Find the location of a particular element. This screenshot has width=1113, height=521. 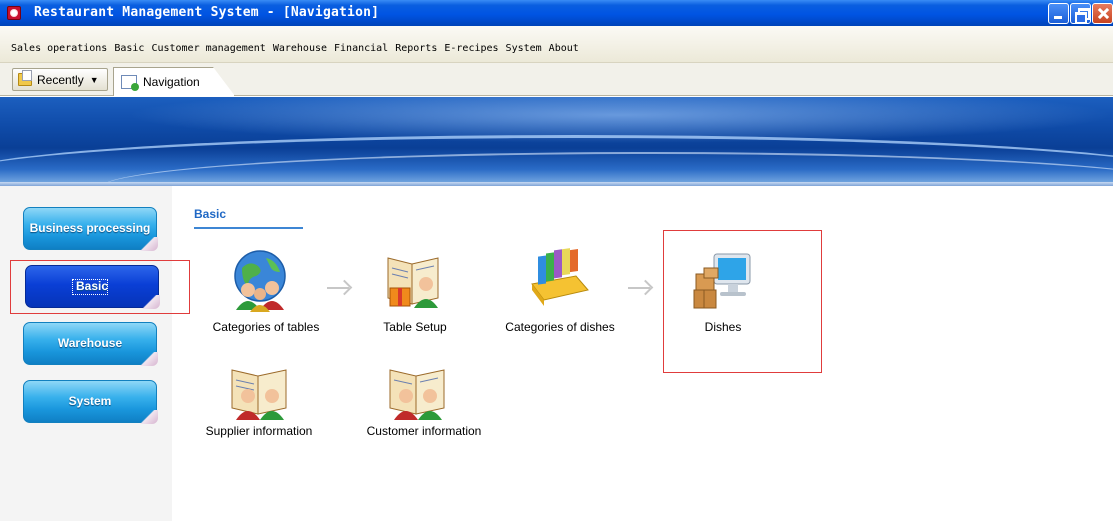

menu-e-recipes: E-recipes is located at coordinates (471, 48).